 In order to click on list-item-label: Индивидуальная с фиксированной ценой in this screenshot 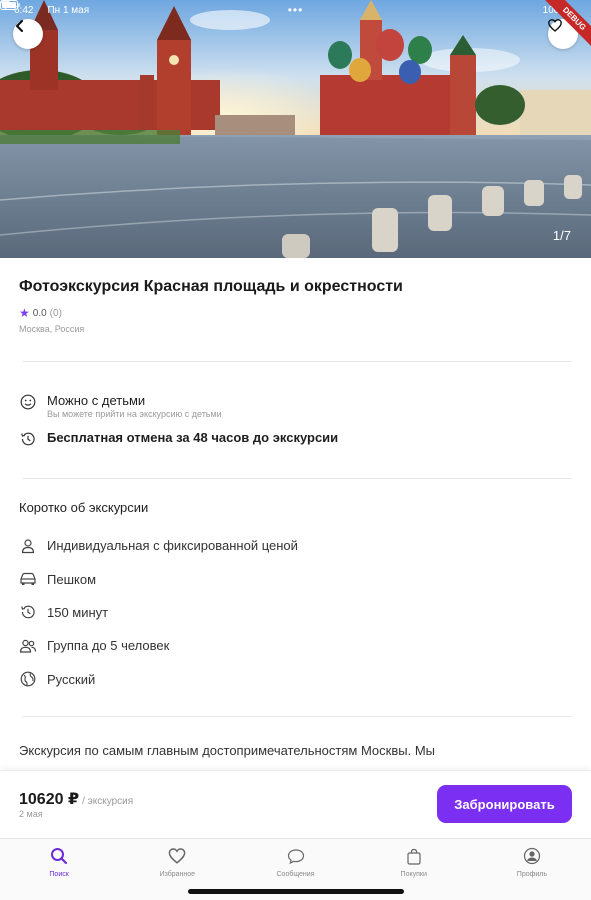, I will do `click(172, 546)`.